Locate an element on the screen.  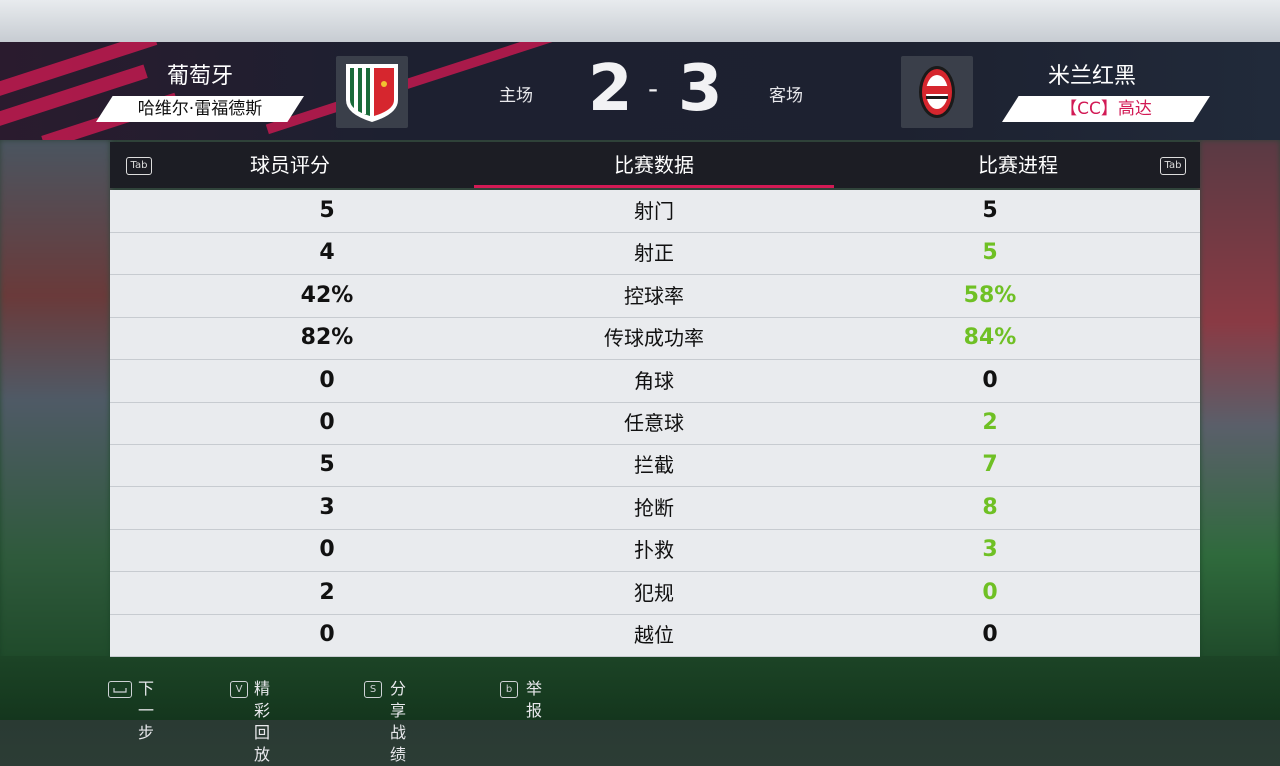
spacebar-key-icon is located at coordinates (120, 689).